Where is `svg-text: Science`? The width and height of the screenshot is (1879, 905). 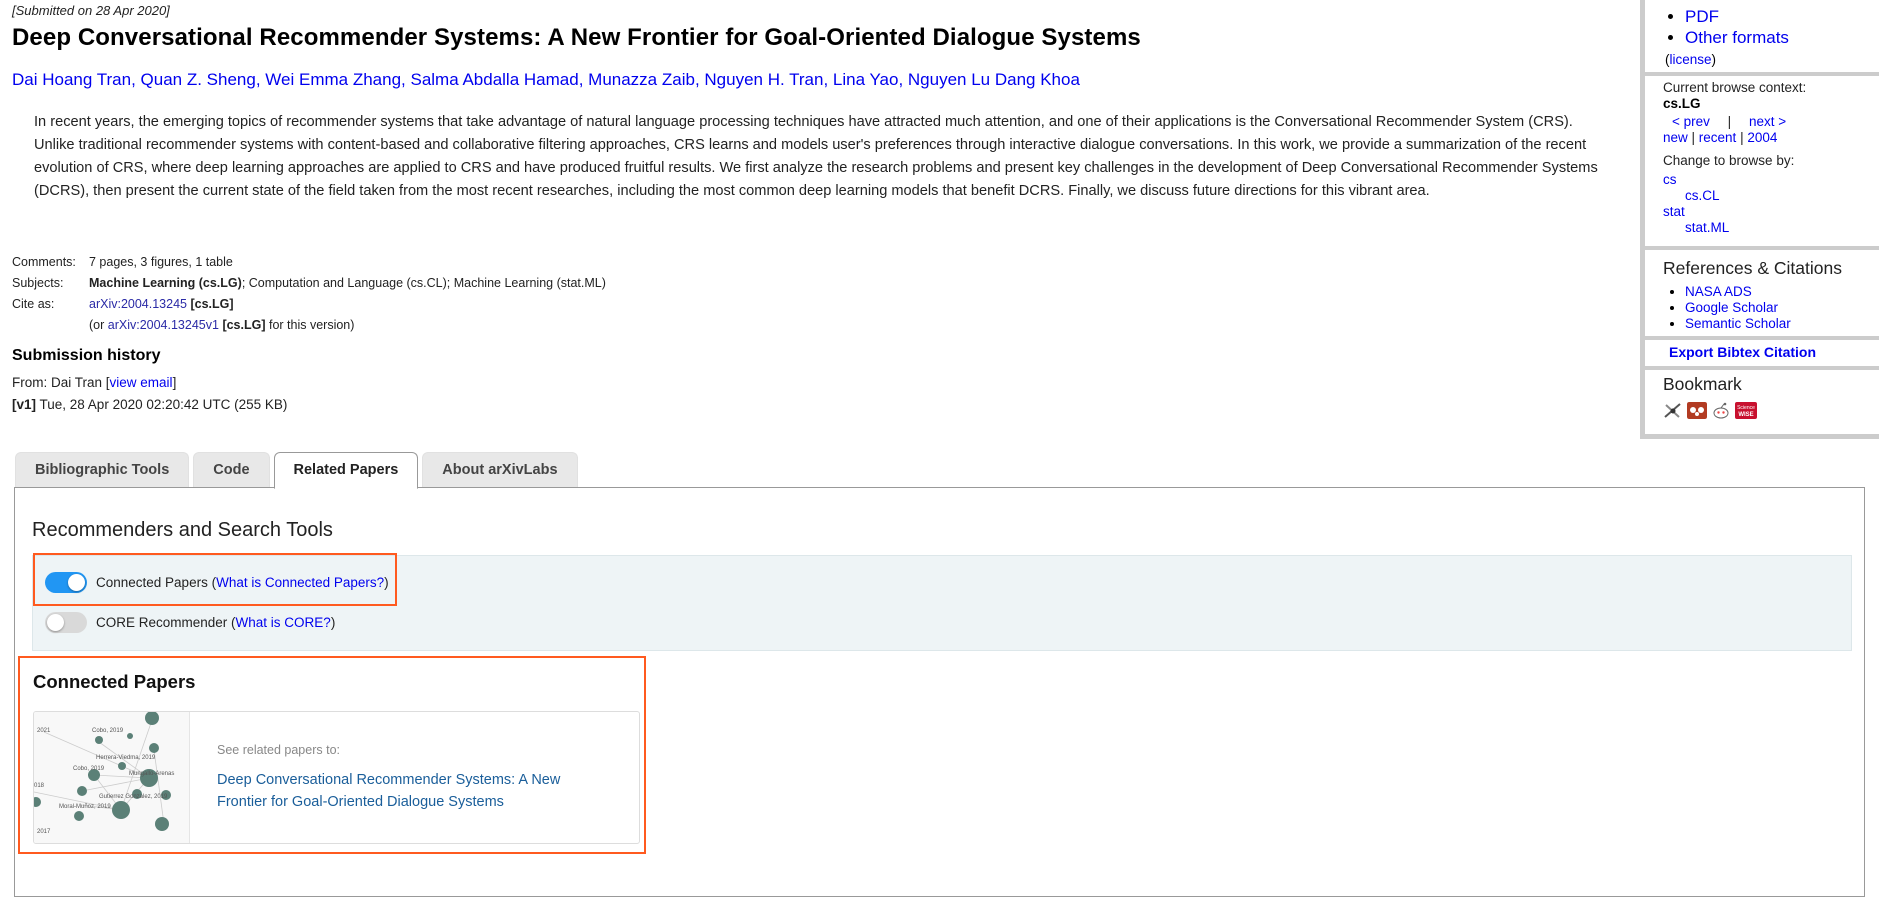 svg-text: Science is located at coordinates (1746, 408).